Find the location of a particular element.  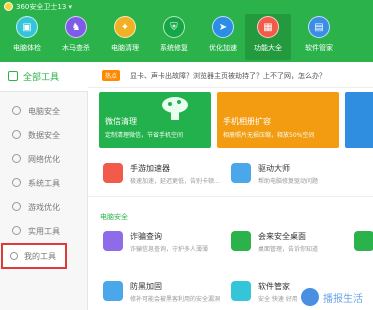

promo-title: 微信清理 is located at coordinates (121, 121).